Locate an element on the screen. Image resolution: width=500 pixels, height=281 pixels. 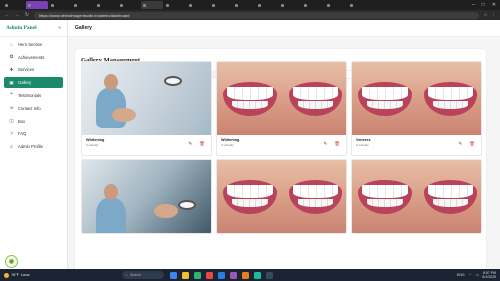
forward-icon: → is located at coordinates (17, 15).